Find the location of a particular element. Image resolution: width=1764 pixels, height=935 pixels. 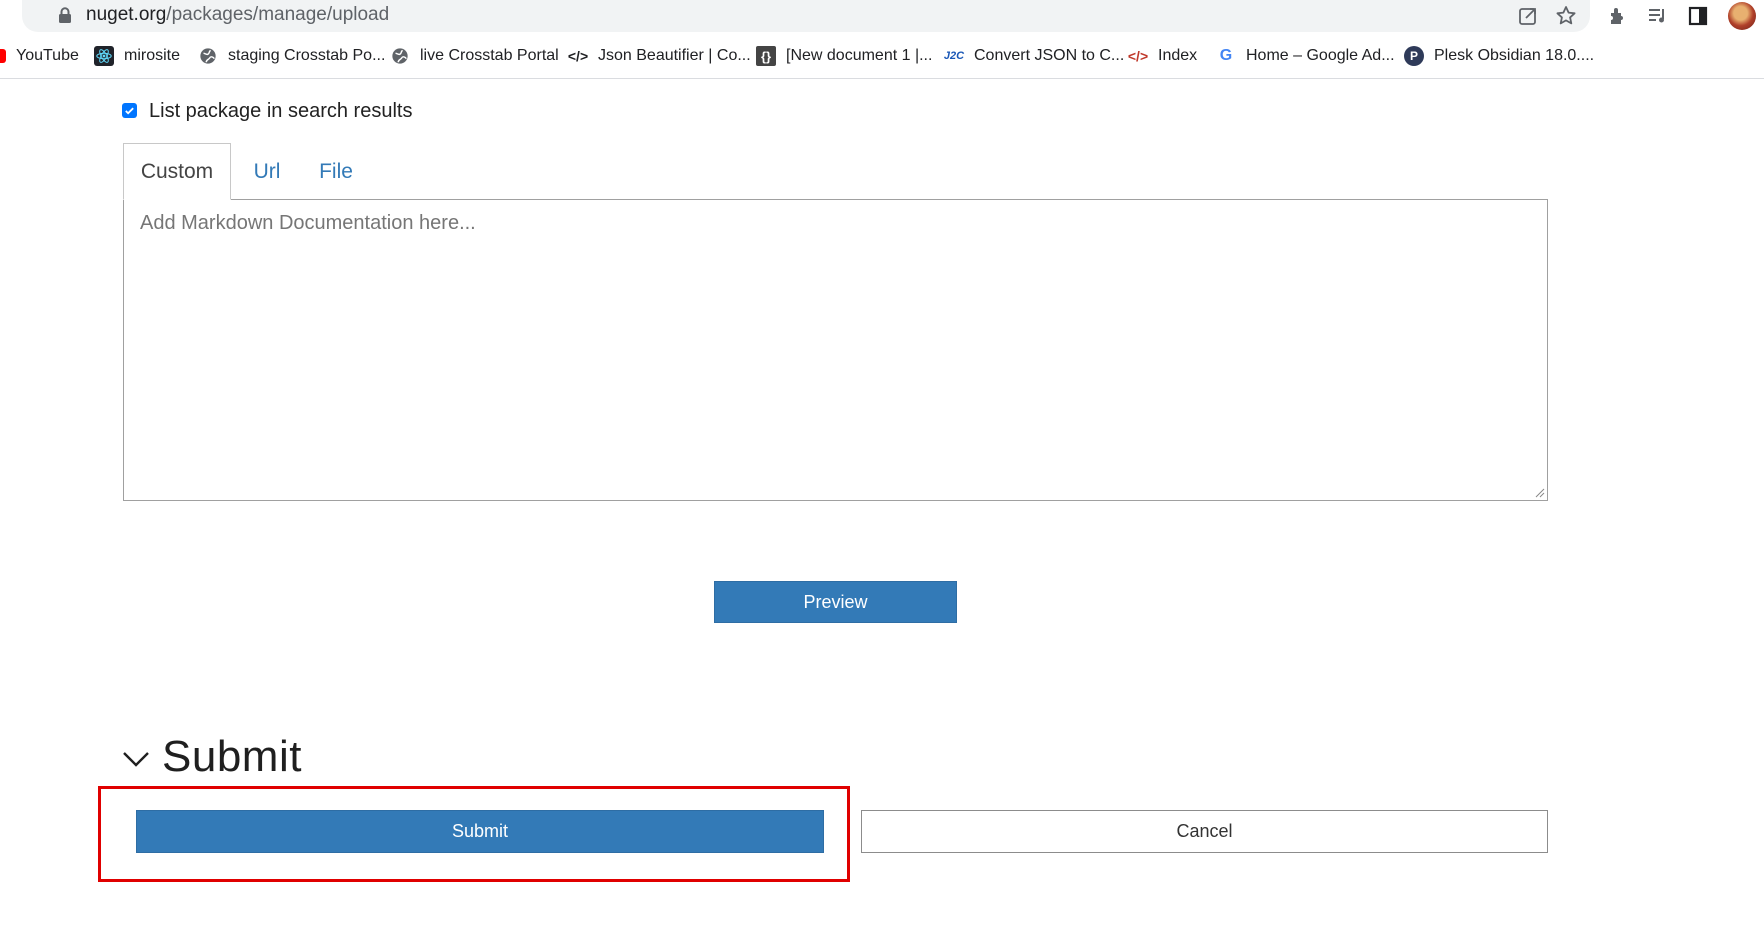

bookmark-live-crosstab: live Crosstab Portal is located at coordinates (474, 56).